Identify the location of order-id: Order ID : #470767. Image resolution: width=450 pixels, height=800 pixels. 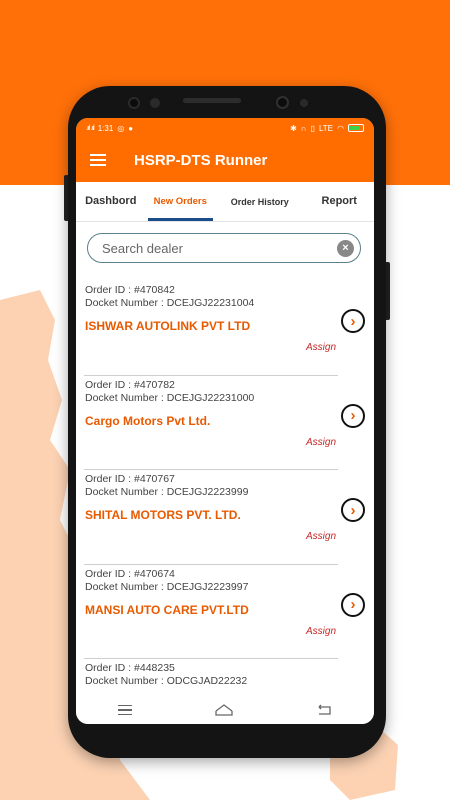
(130, 479).